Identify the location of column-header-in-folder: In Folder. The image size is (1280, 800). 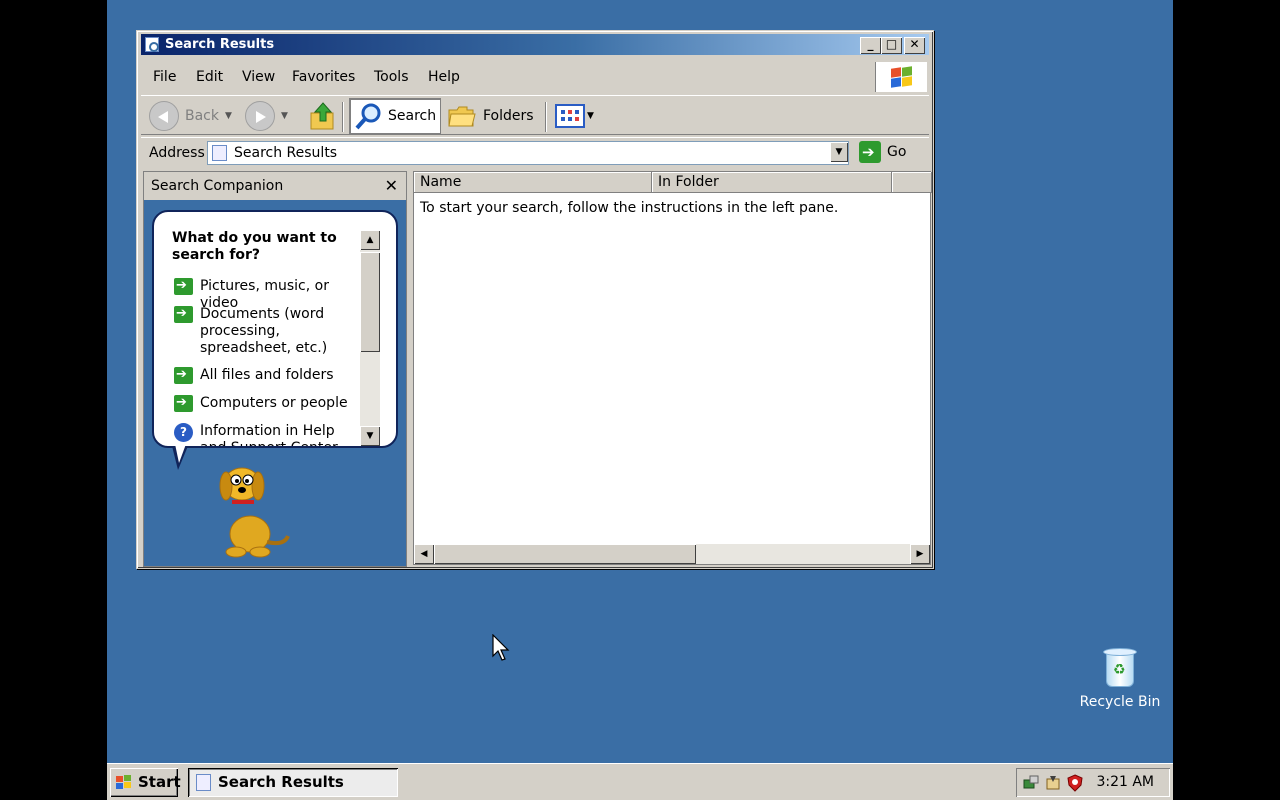
(772, 182).